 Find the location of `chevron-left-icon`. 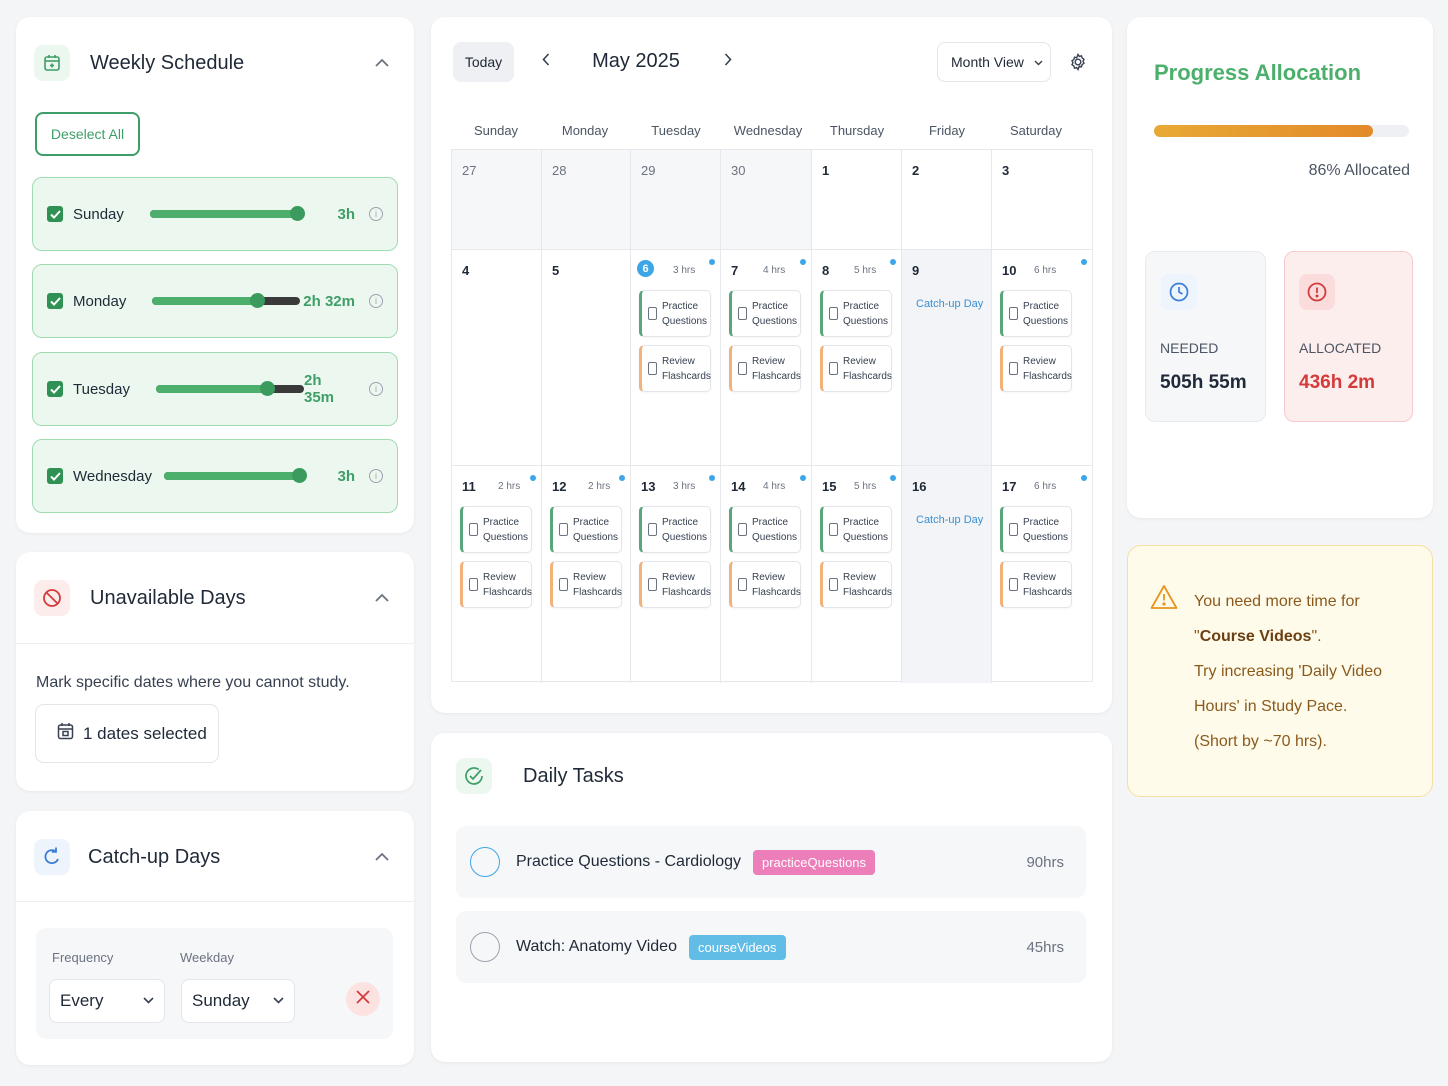

chevron-left-icon is located at coordinates (546, 62).